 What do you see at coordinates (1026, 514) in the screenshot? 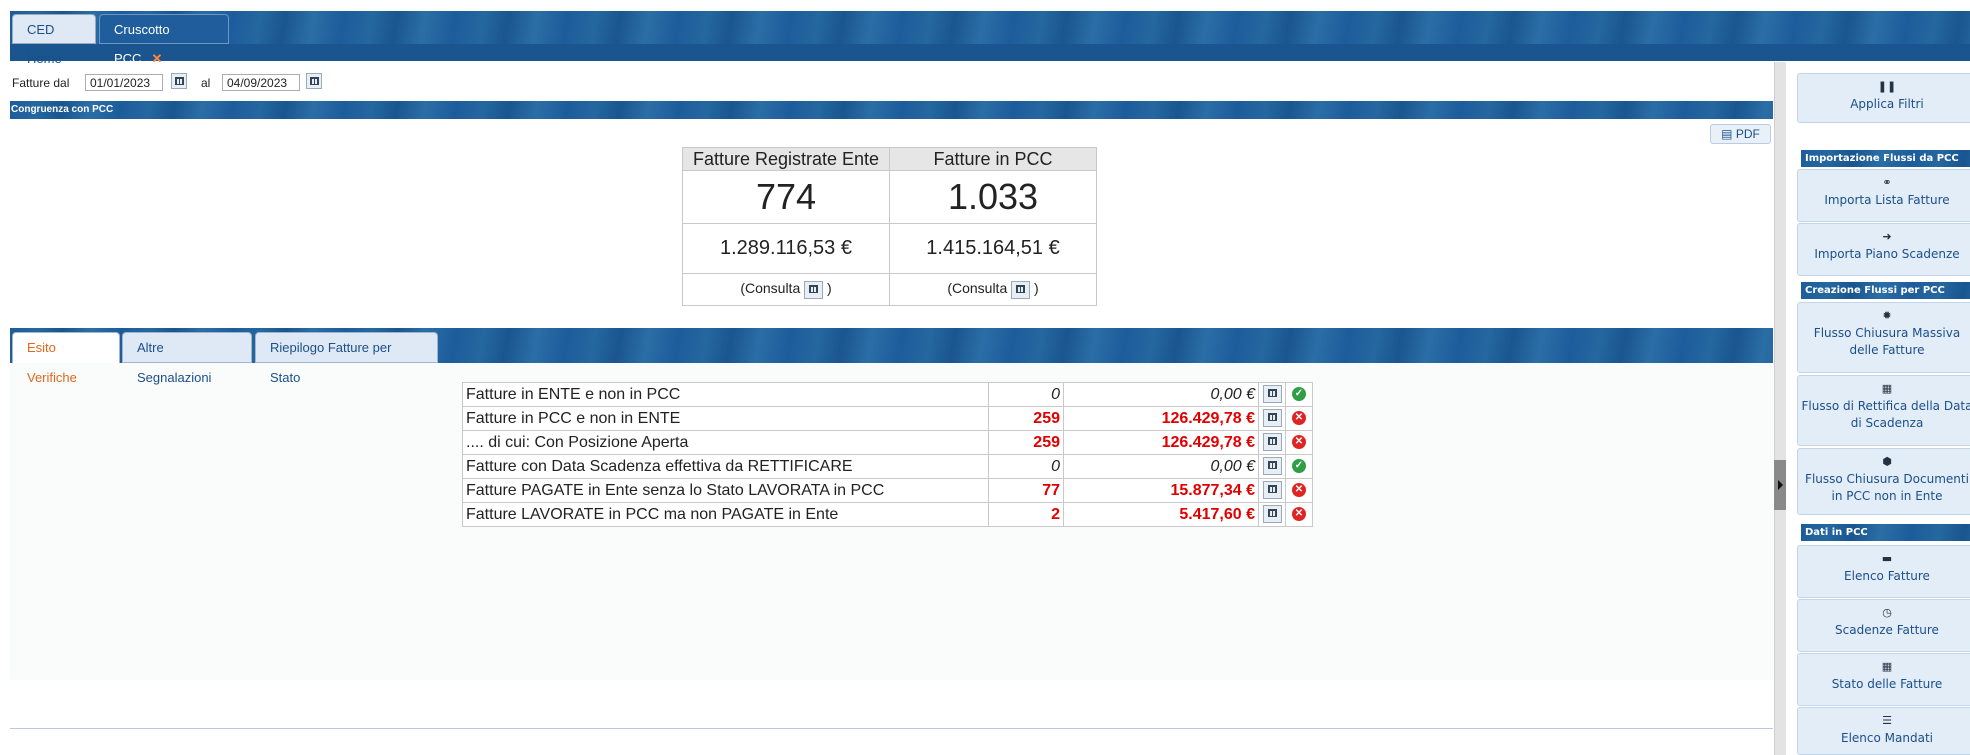
I see `row-count: 2` at bounding box center [1026, 514].